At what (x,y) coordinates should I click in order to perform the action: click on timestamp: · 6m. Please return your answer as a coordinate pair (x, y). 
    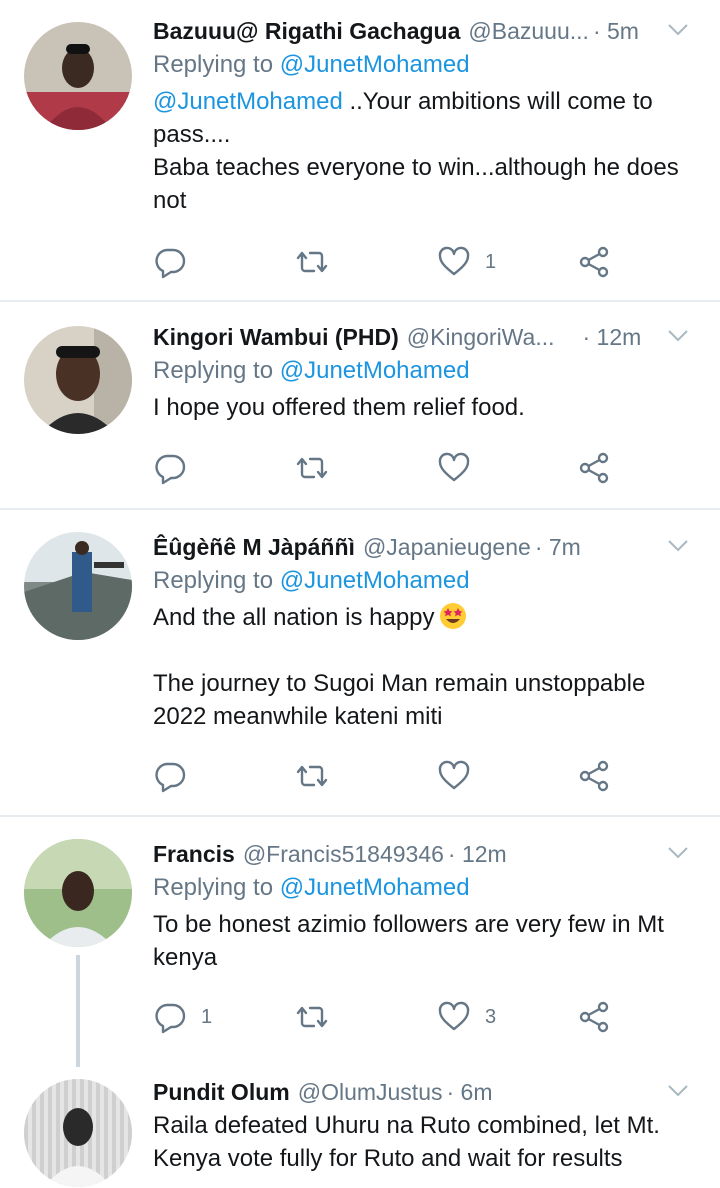
    Looking at the image, I should click on (469, 1092).